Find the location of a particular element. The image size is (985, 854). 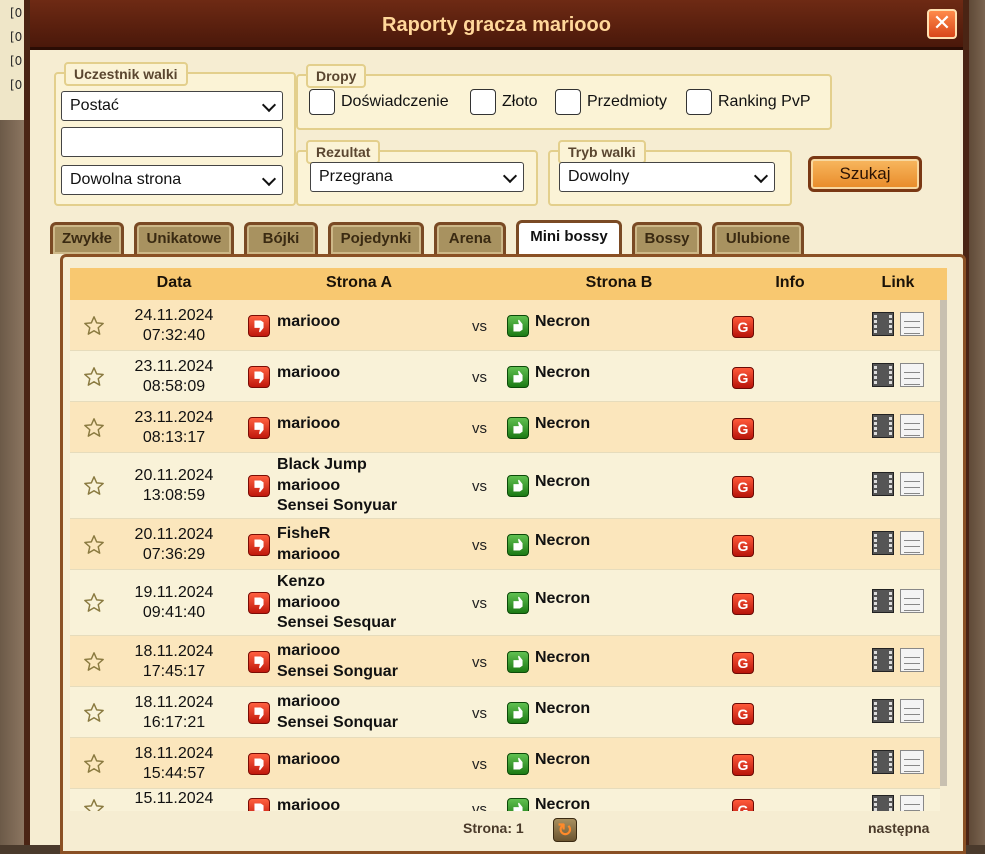

mode-select: Dowolny is located at coordinates (667, 177).